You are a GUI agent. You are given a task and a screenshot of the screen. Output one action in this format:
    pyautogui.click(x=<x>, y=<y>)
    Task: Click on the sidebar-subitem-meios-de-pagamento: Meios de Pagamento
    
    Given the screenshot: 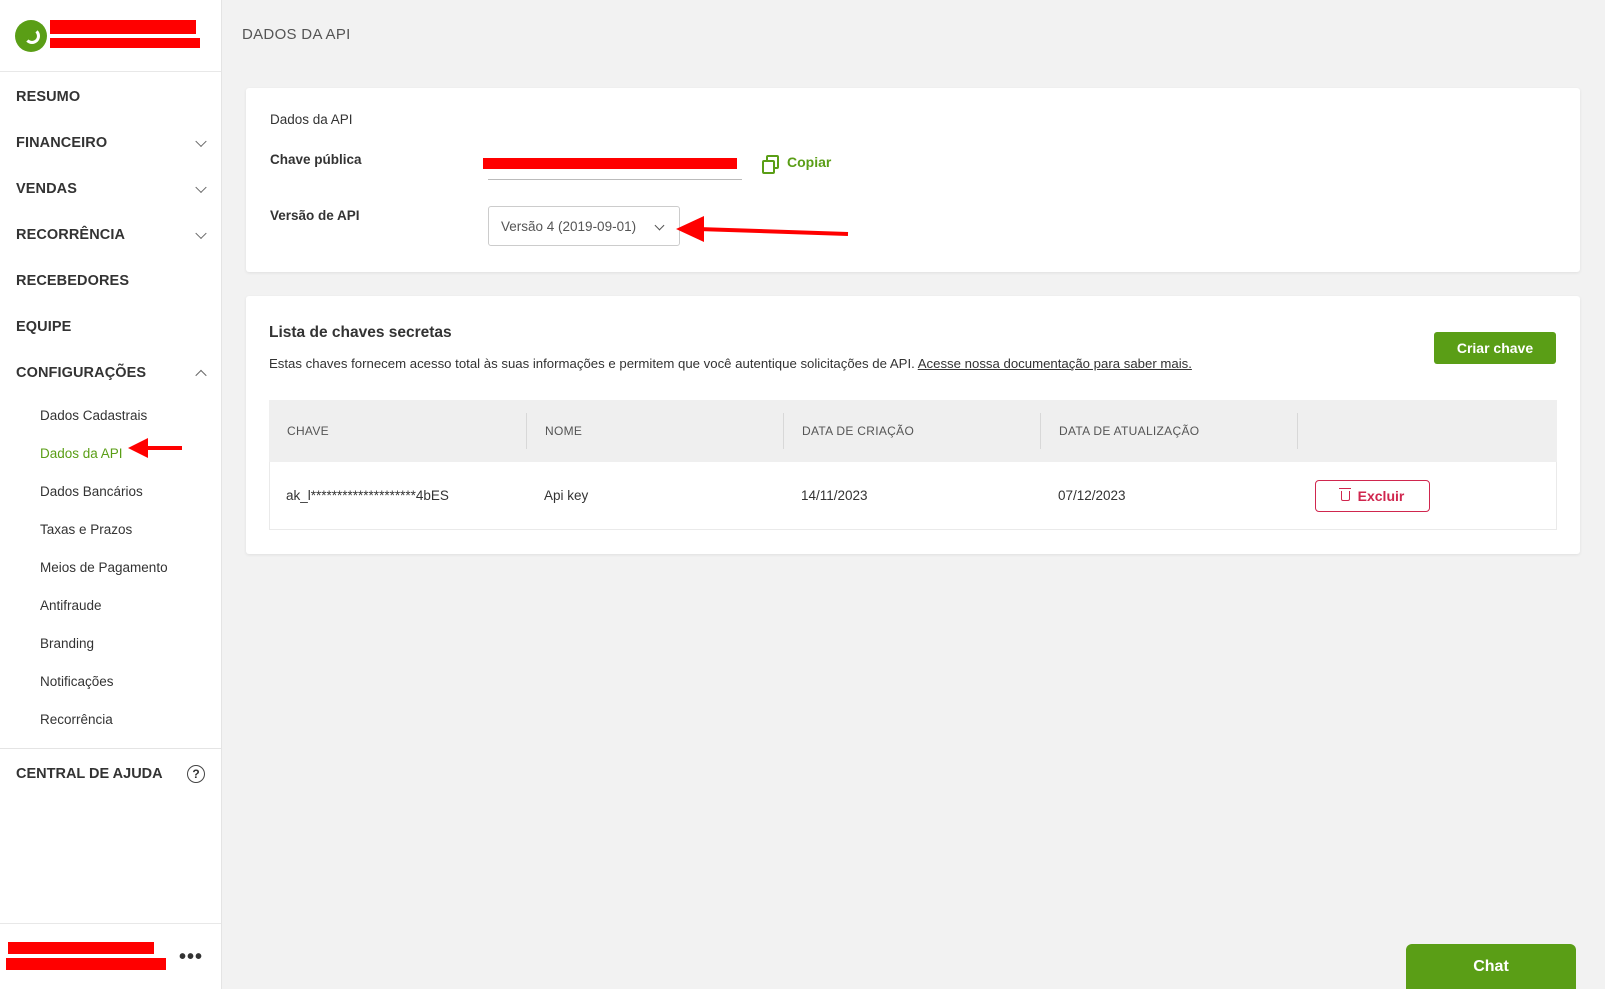 What is the action you would take?
    pyautogui.click(x=110, y=567)
    